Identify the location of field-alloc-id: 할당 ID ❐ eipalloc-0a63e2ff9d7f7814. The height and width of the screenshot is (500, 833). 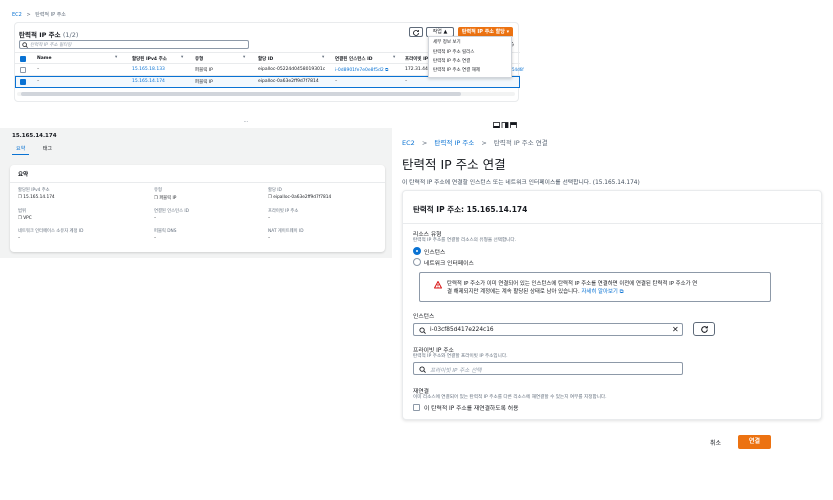
(300, 194).